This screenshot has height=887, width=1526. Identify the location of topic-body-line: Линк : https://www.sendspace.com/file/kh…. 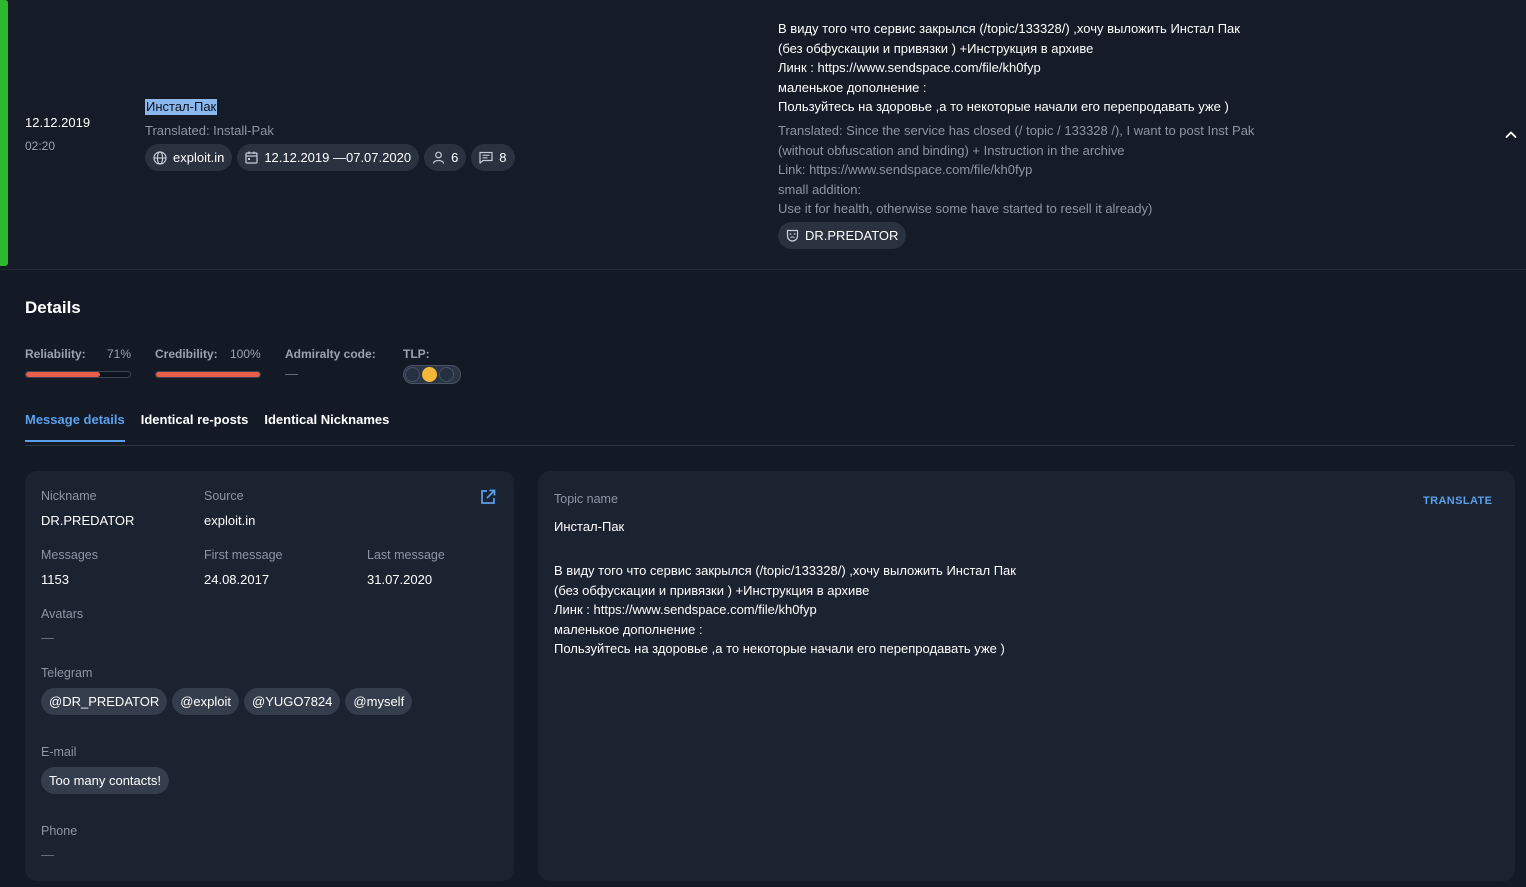
(685, 610).